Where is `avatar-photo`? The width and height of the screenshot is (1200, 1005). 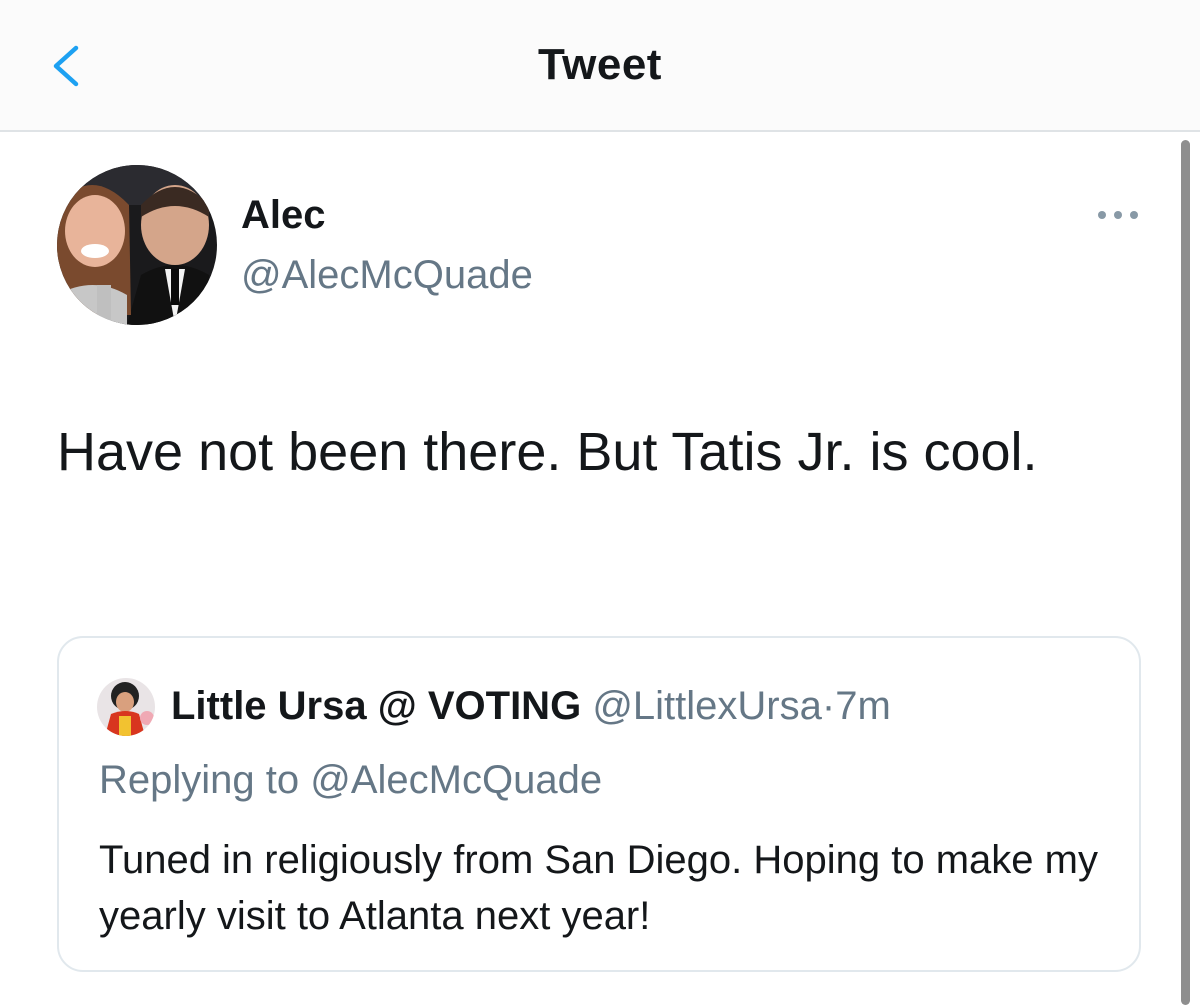 avatar-photo is located at coordinates (137, 245).